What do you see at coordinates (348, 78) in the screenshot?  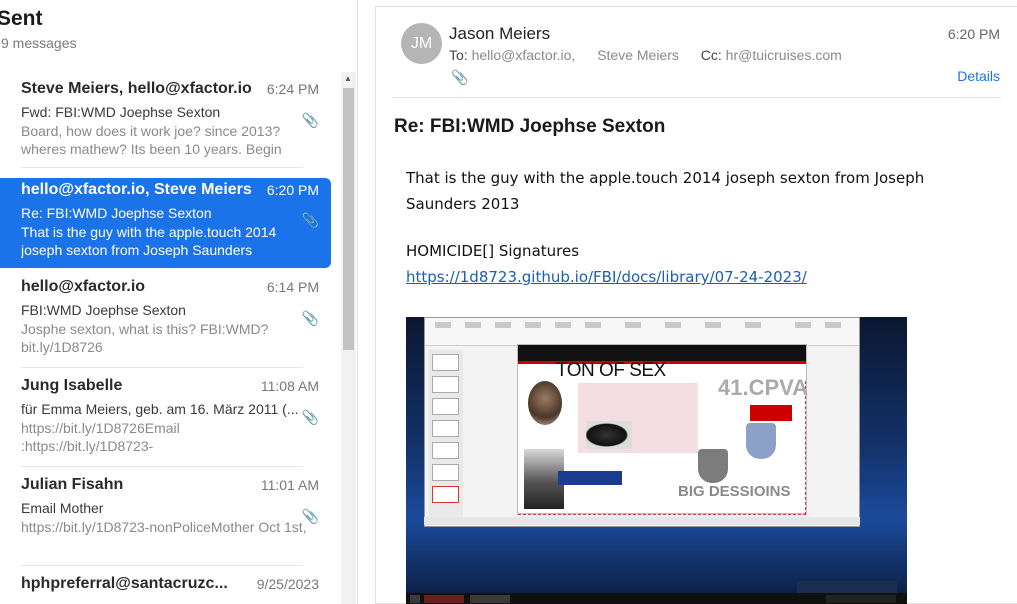 I see `triangle-up-icon: ▲` at bounding box center [348, 78].